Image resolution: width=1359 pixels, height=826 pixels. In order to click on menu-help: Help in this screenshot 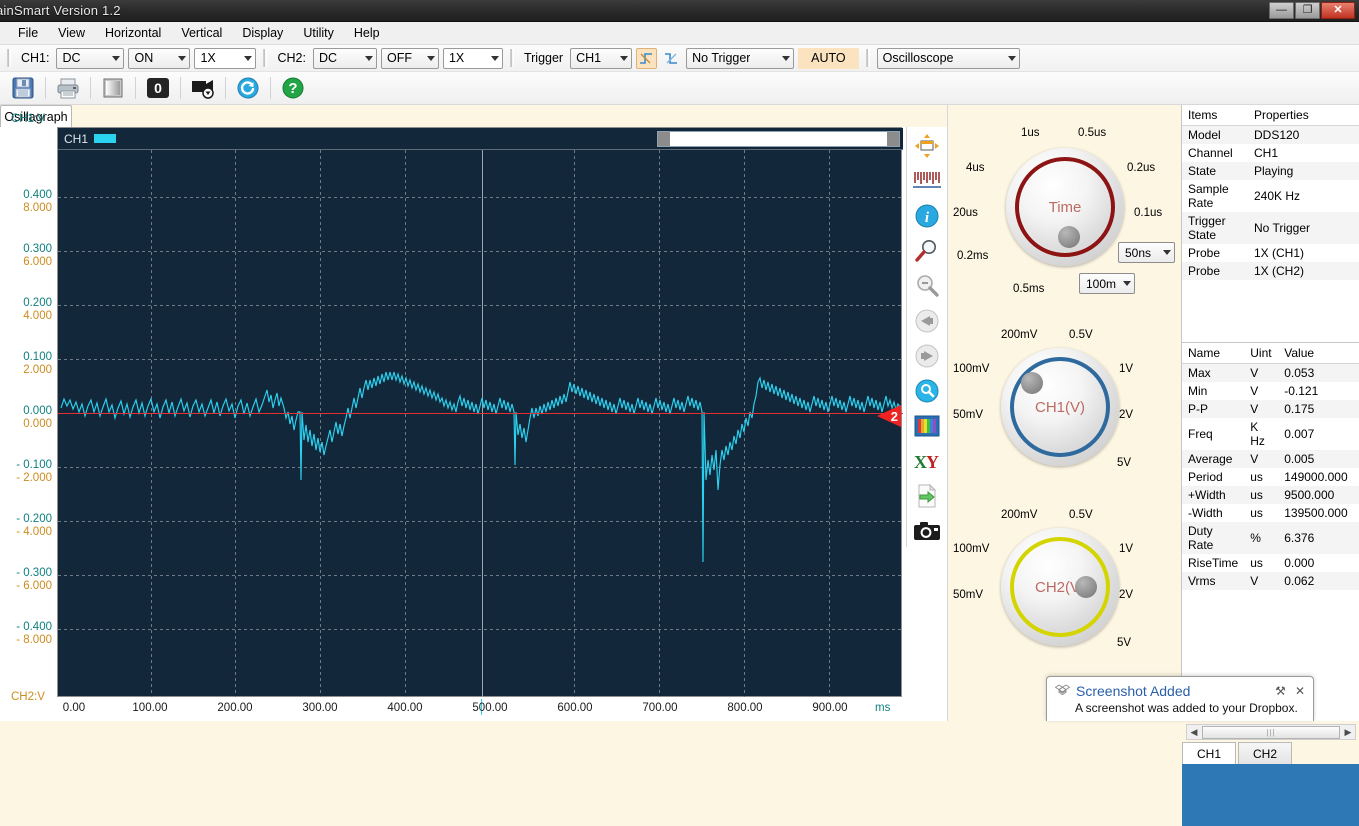, I will do `click(367, 33)`.